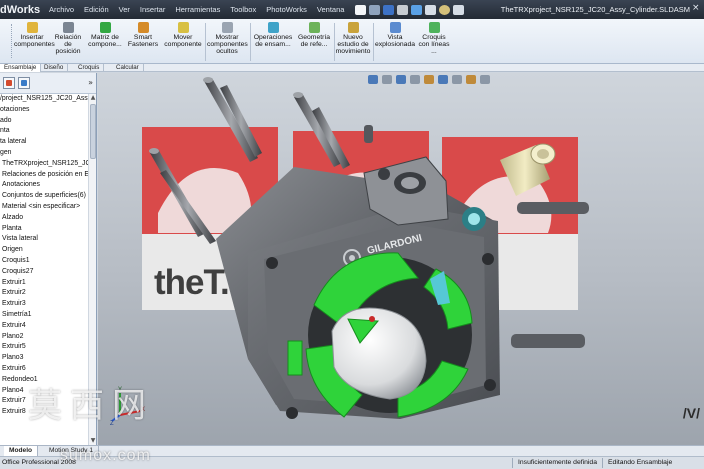 Image resolution: width=704 pixels, height=469 pixels. Describe the element at coordinates (48, 153) in the screenshot. I see `tree-item: gen` at that location.